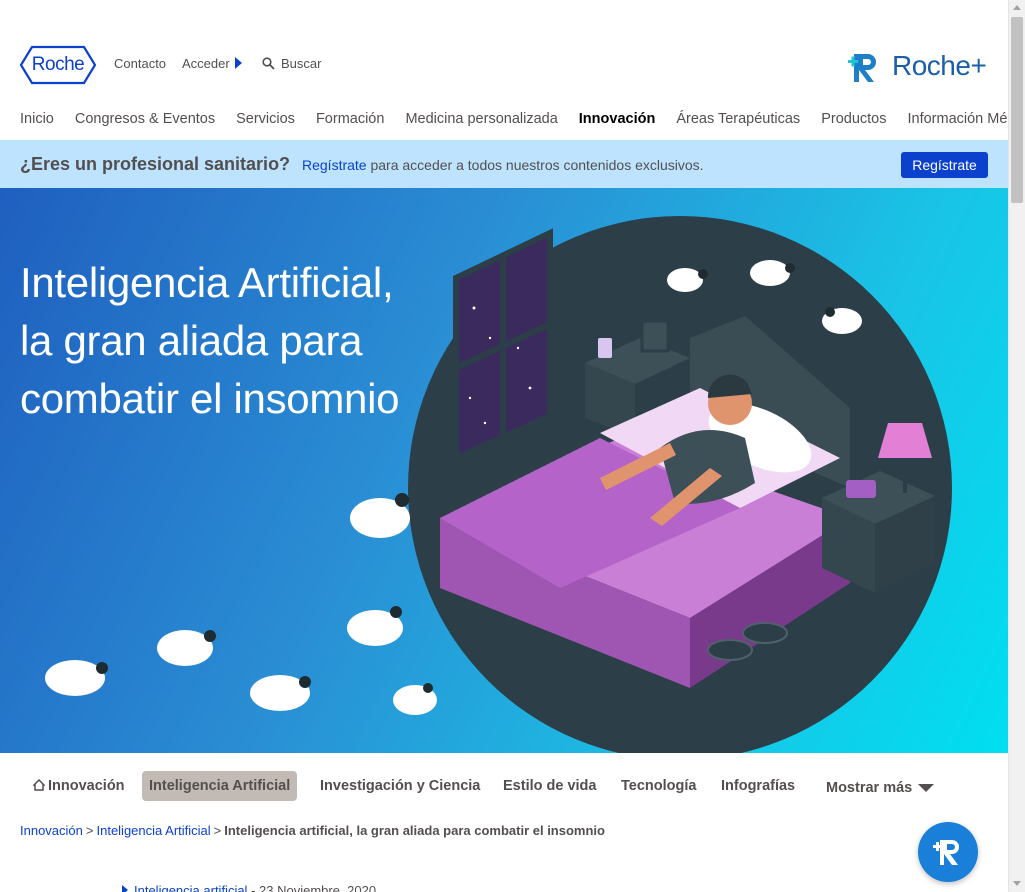 The width and height of the screenshot is (1025, 892). What do you see at coordinates (549, 786) in the screenshot?
I see `subnav-item-estilo-de-vida: Estilo de vida` at bounding box center [549, 786].